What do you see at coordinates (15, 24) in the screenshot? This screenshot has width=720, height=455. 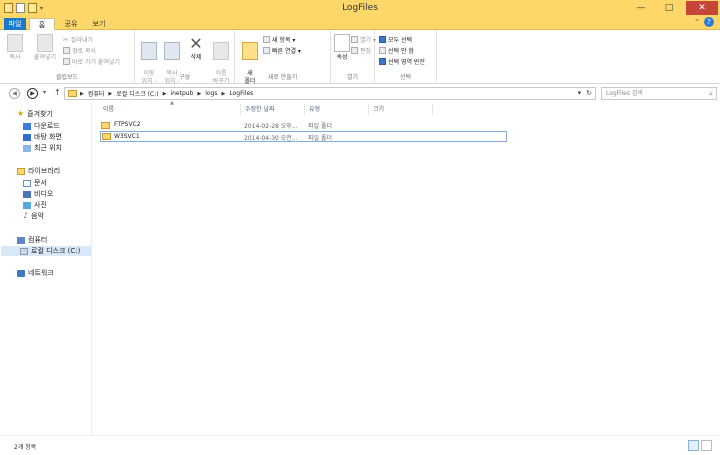 I see `tab-file: 파일` at bounding box center [15, 24].